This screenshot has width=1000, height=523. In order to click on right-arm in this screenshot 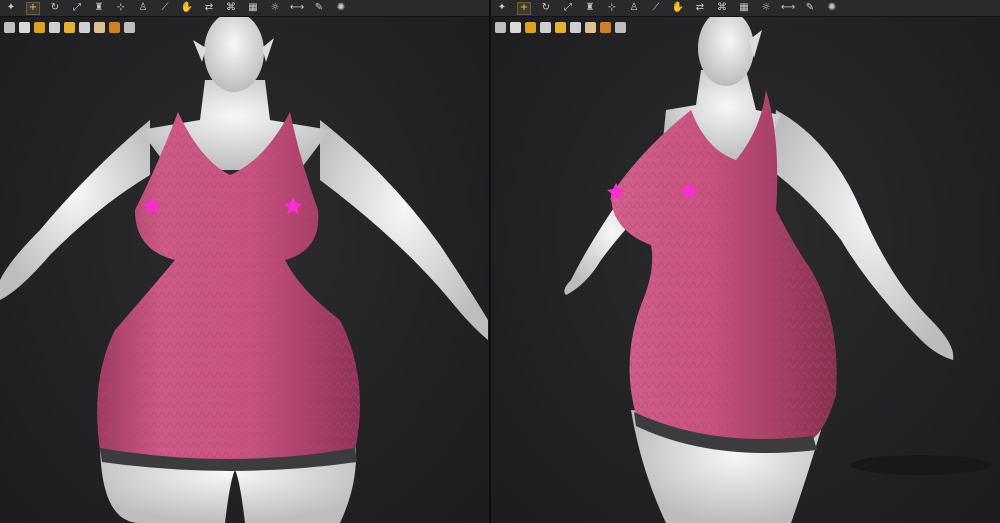, I will do `click(404, 230)`.